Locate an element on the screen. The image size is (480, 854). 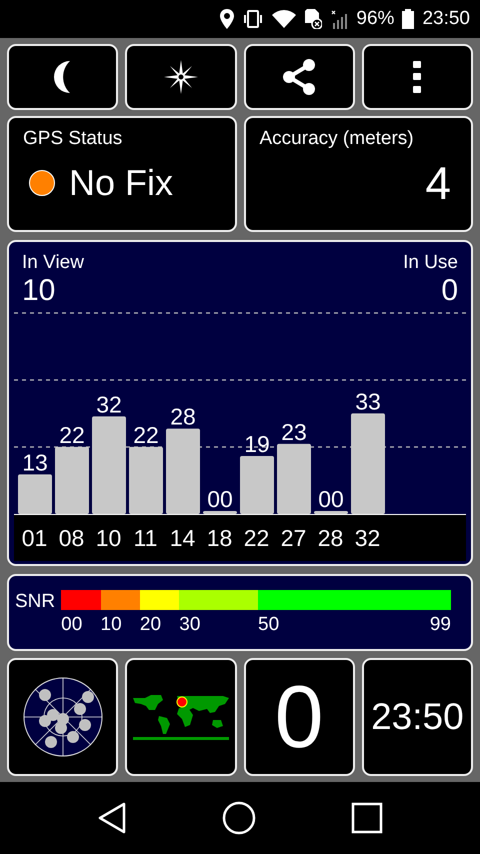
snr-tick-label: 99 is located at coordinates (440, 625).